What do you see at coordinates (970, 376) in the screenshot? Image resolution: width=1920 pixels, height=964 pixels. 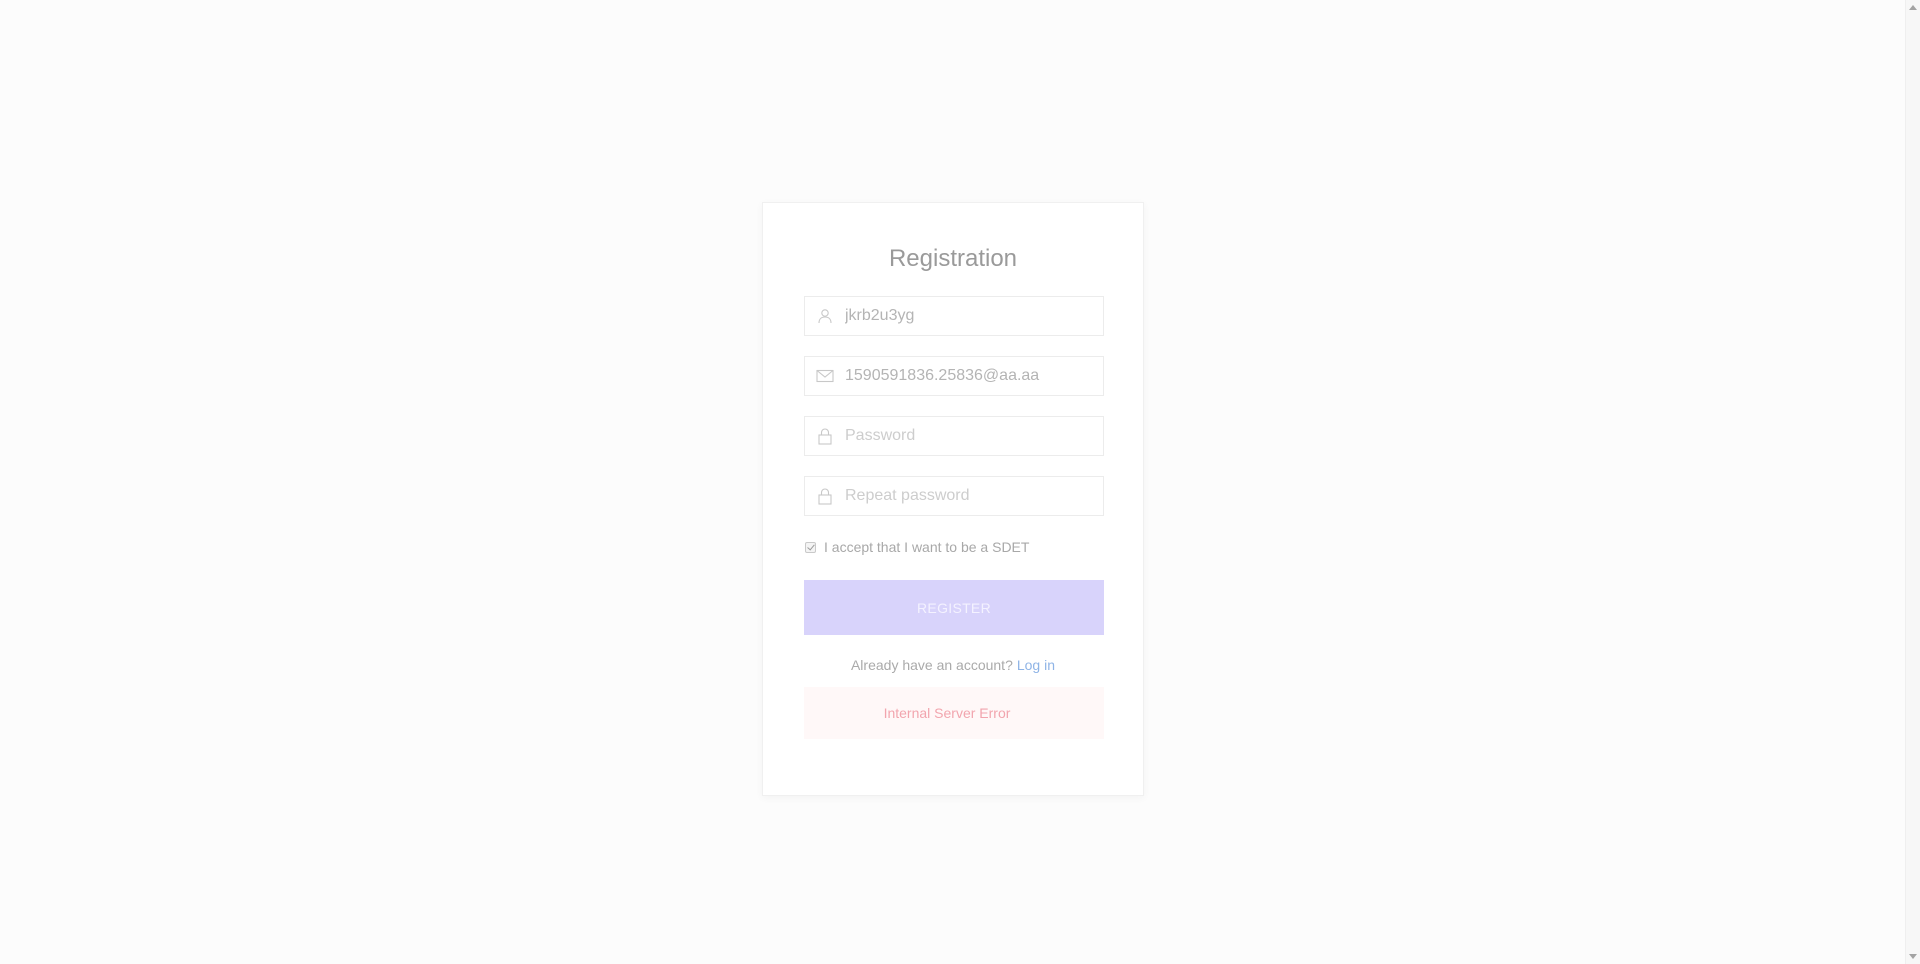 I see `email-input` at bounding box center [970, 376].